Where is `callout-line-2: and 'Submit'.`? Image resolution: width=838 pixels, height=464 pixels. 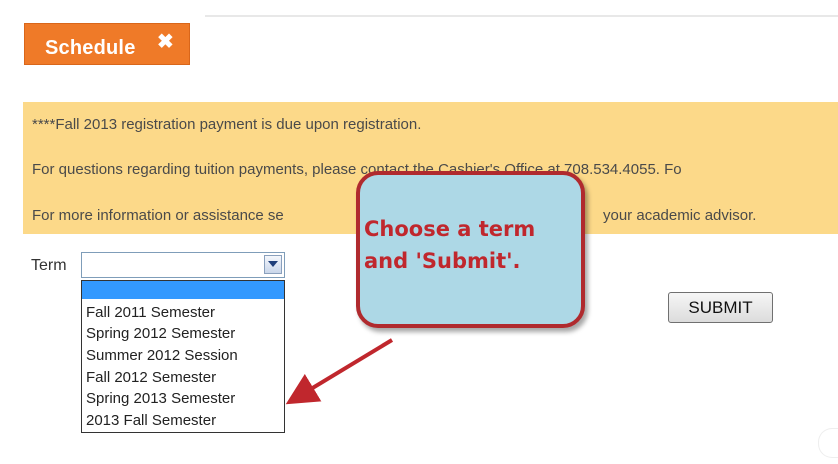 callout-line-2: and 'Submit'. is located at coordinates (442, 261).